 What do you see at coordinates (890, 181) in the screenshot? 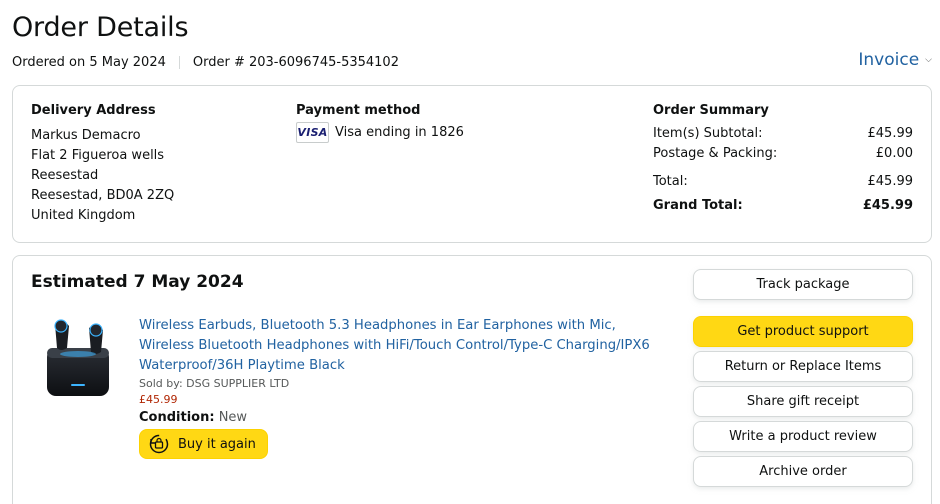
I see `total-value: £45.99` at bounding box center [890, 181].